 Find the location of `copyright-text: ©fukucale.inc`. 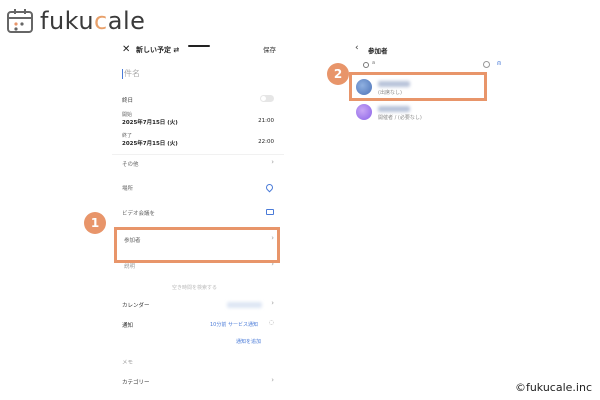

copyright-text: ©fukucale.inc is located at coordinates (553, 387).